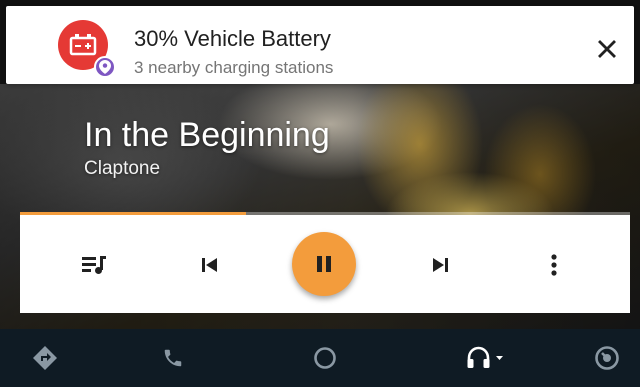  I want to click on skip-next-icon, so click(440, 265).